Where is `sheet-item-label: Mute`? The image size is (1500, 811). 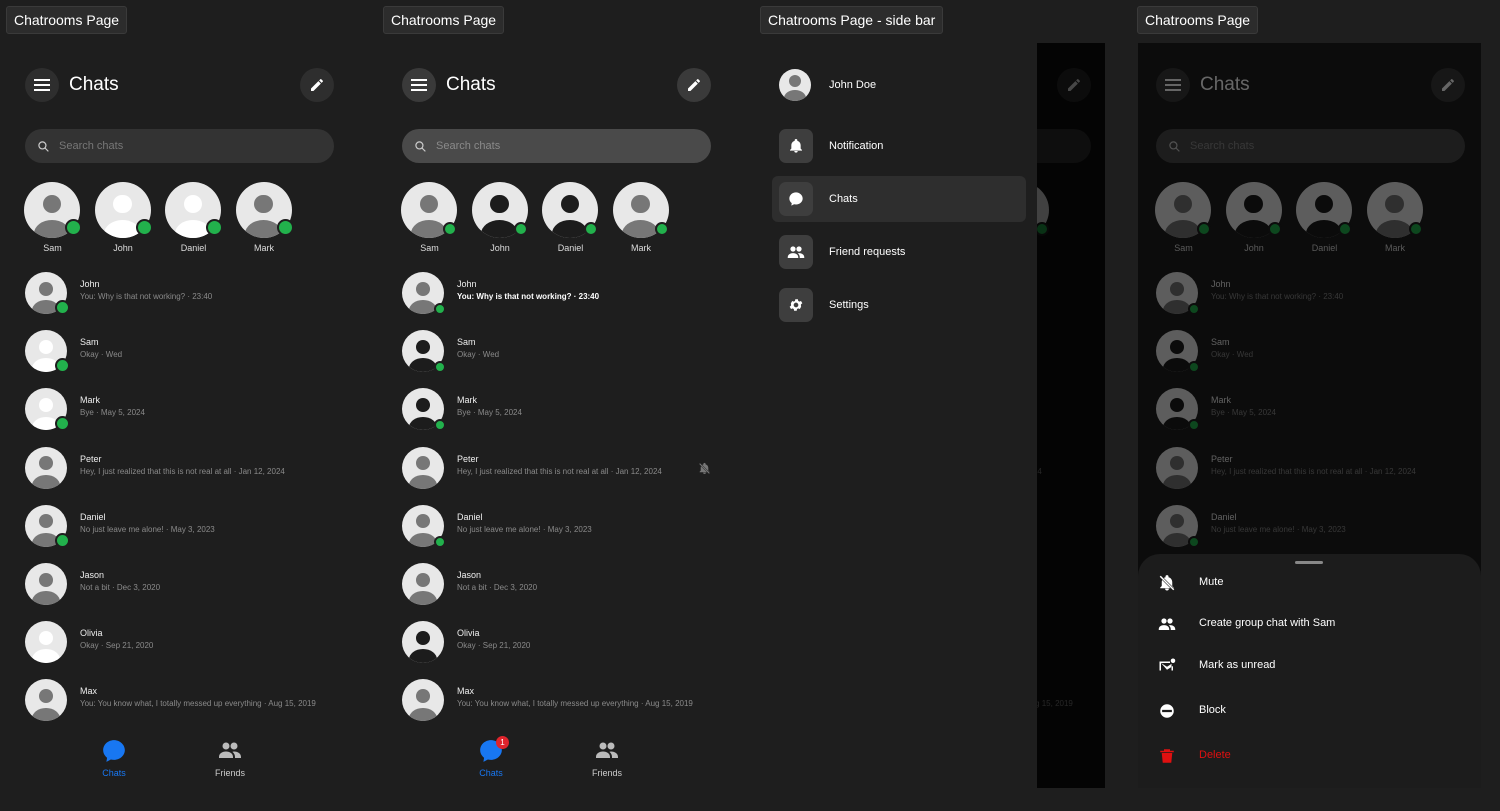
sheet-item-label: Mute is located at coordinates (1211, 582).